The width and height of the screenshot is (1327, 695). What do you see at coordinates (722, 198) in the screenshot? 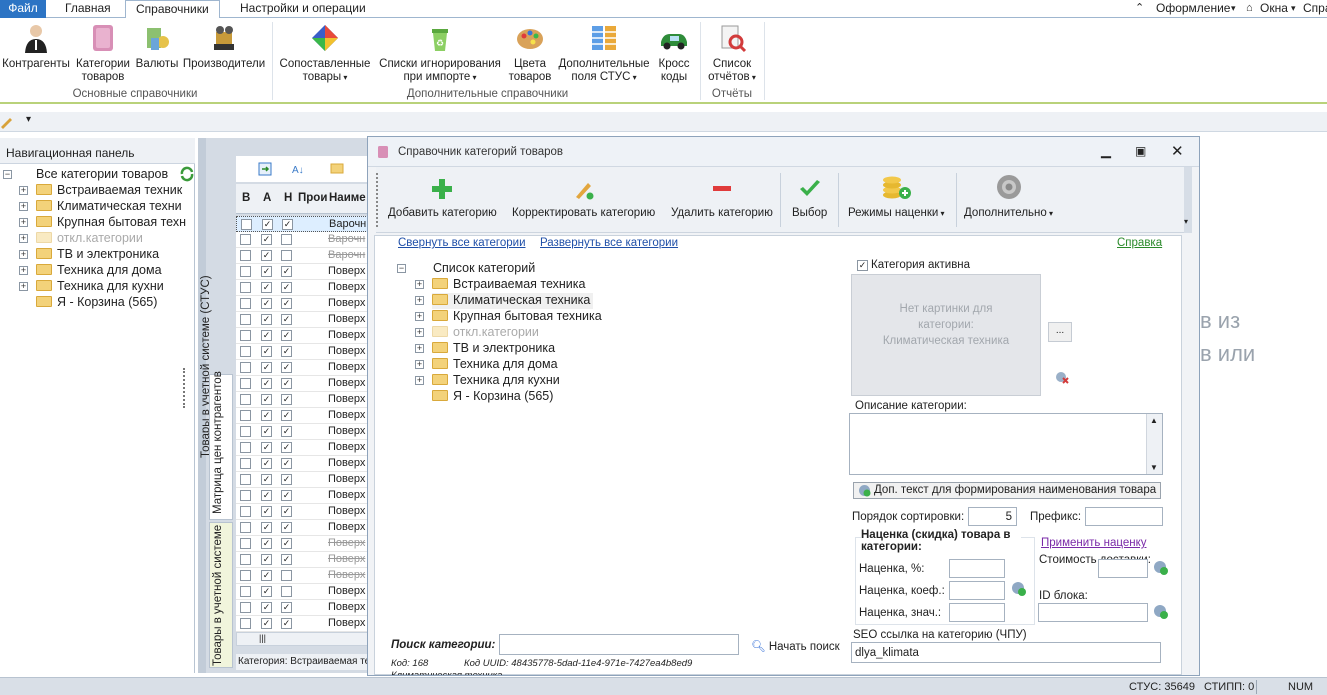
I see `delete-category-button: Удалить категорию` at bounding box center [722, 198].